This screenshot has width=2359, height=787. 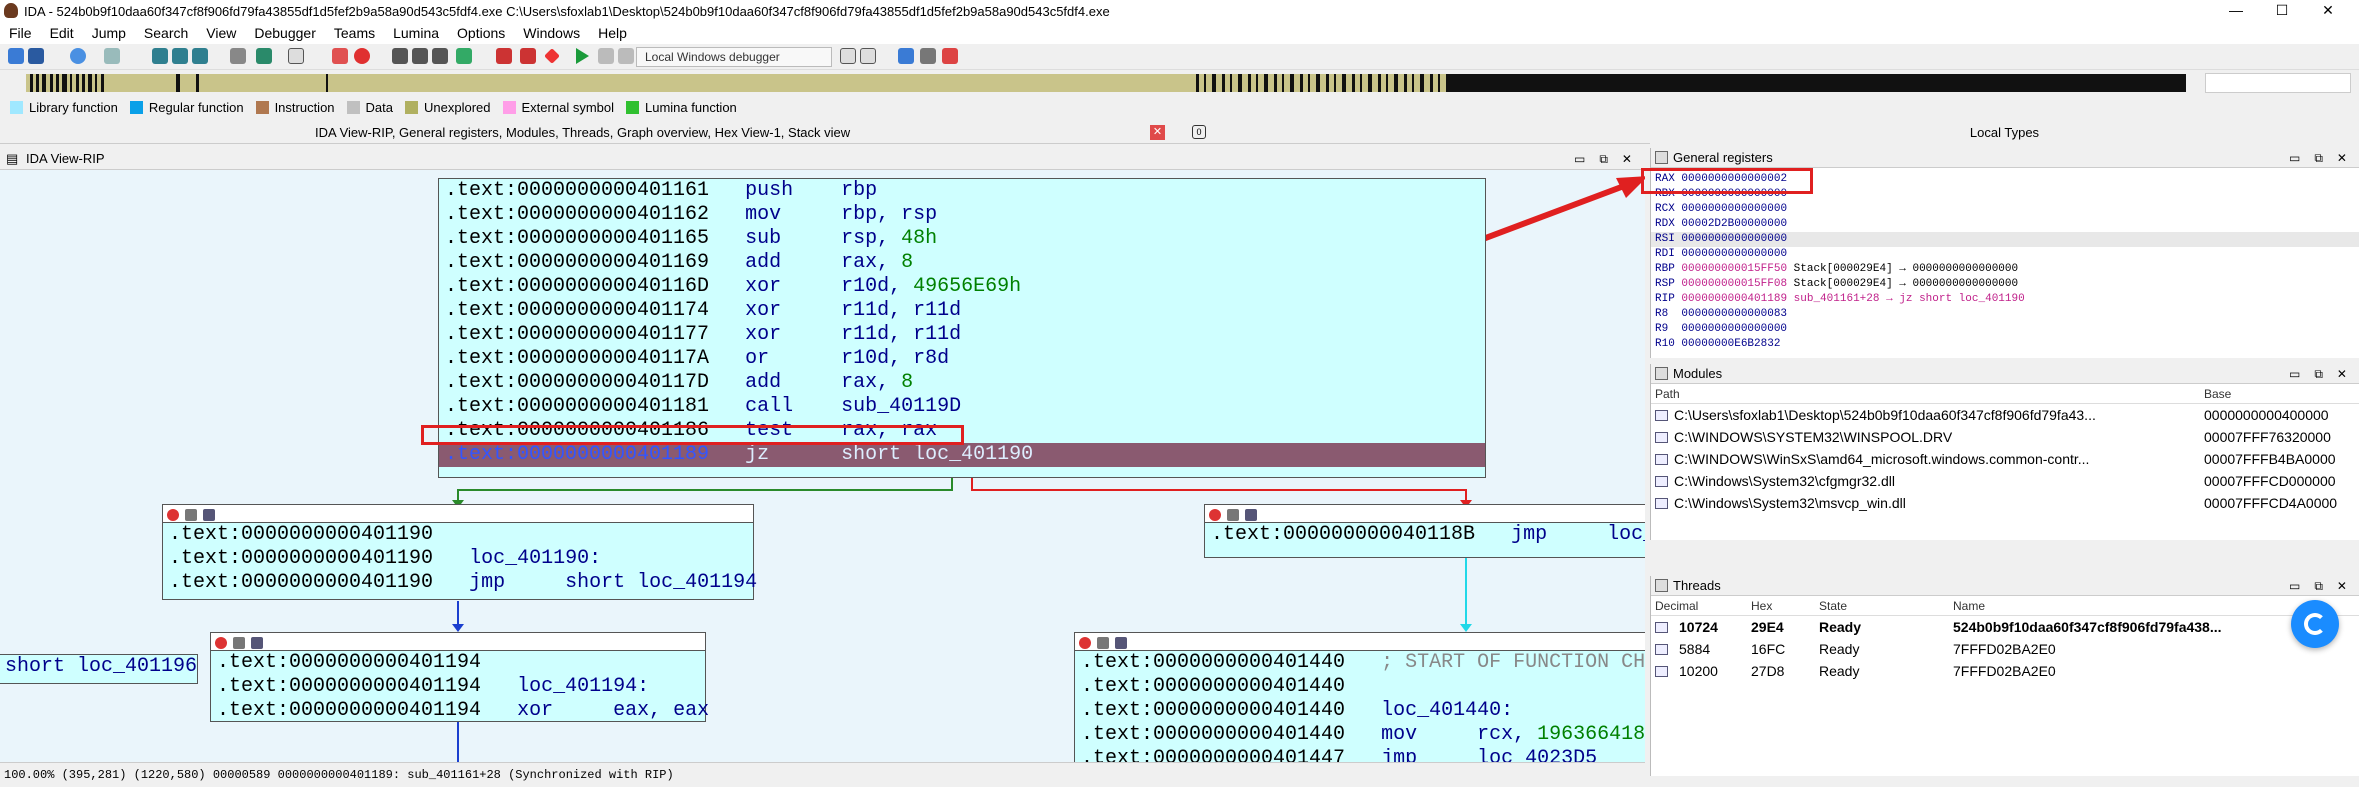 I want to click on graph-node-40118b: .text:000000000040118B jmploc_, so click(x=1424, y=531).